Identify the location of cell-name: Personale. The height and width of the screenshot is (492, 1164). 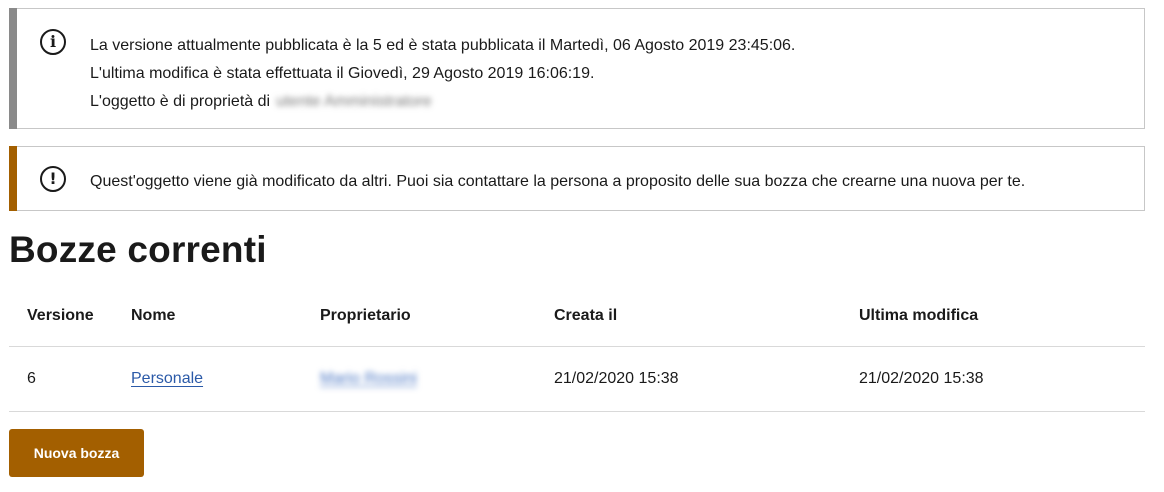
(167, 379).